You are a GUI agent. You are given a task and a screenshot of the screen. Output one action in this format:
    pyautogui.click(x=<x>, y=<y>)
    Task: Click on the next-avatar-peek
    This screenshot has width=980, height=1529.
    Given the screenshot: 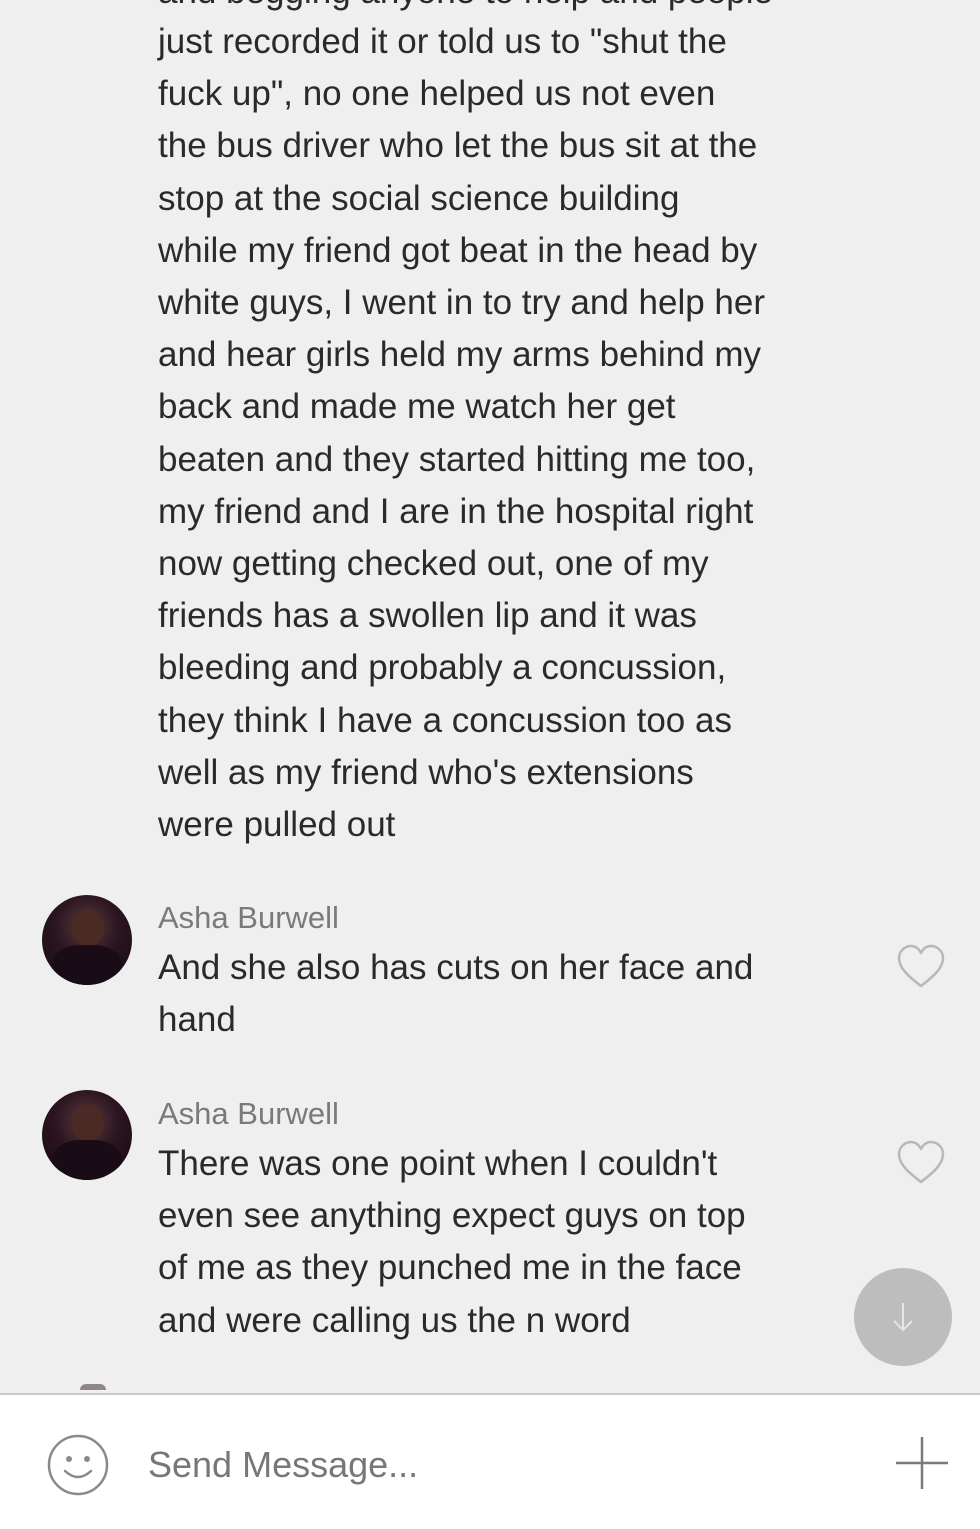 What is the action you would take?
    pyautogui.click(x=93, y=1387)
    